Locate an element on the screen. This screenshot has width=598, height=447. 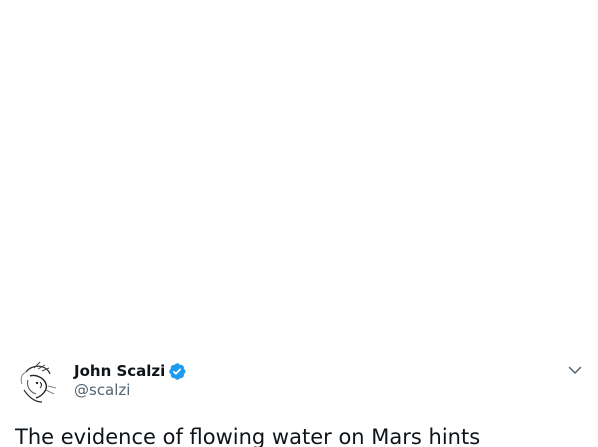
tweet-author: John Scalzi @scalzi is located at coordinates (130, 380).